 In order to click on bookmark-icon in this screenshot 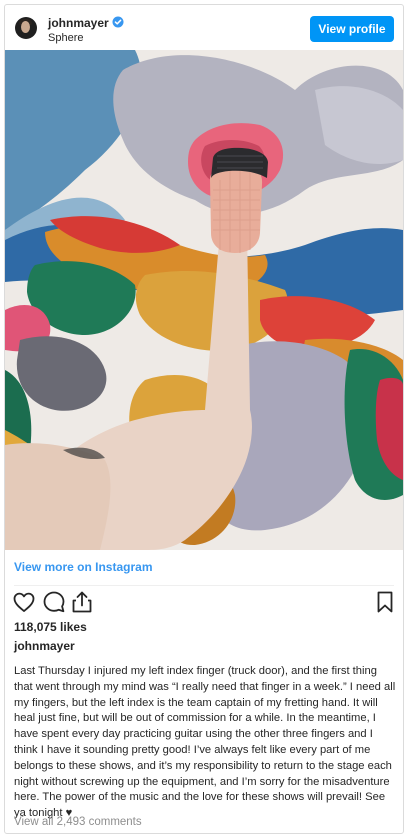, I will do `click(385, 602)`.